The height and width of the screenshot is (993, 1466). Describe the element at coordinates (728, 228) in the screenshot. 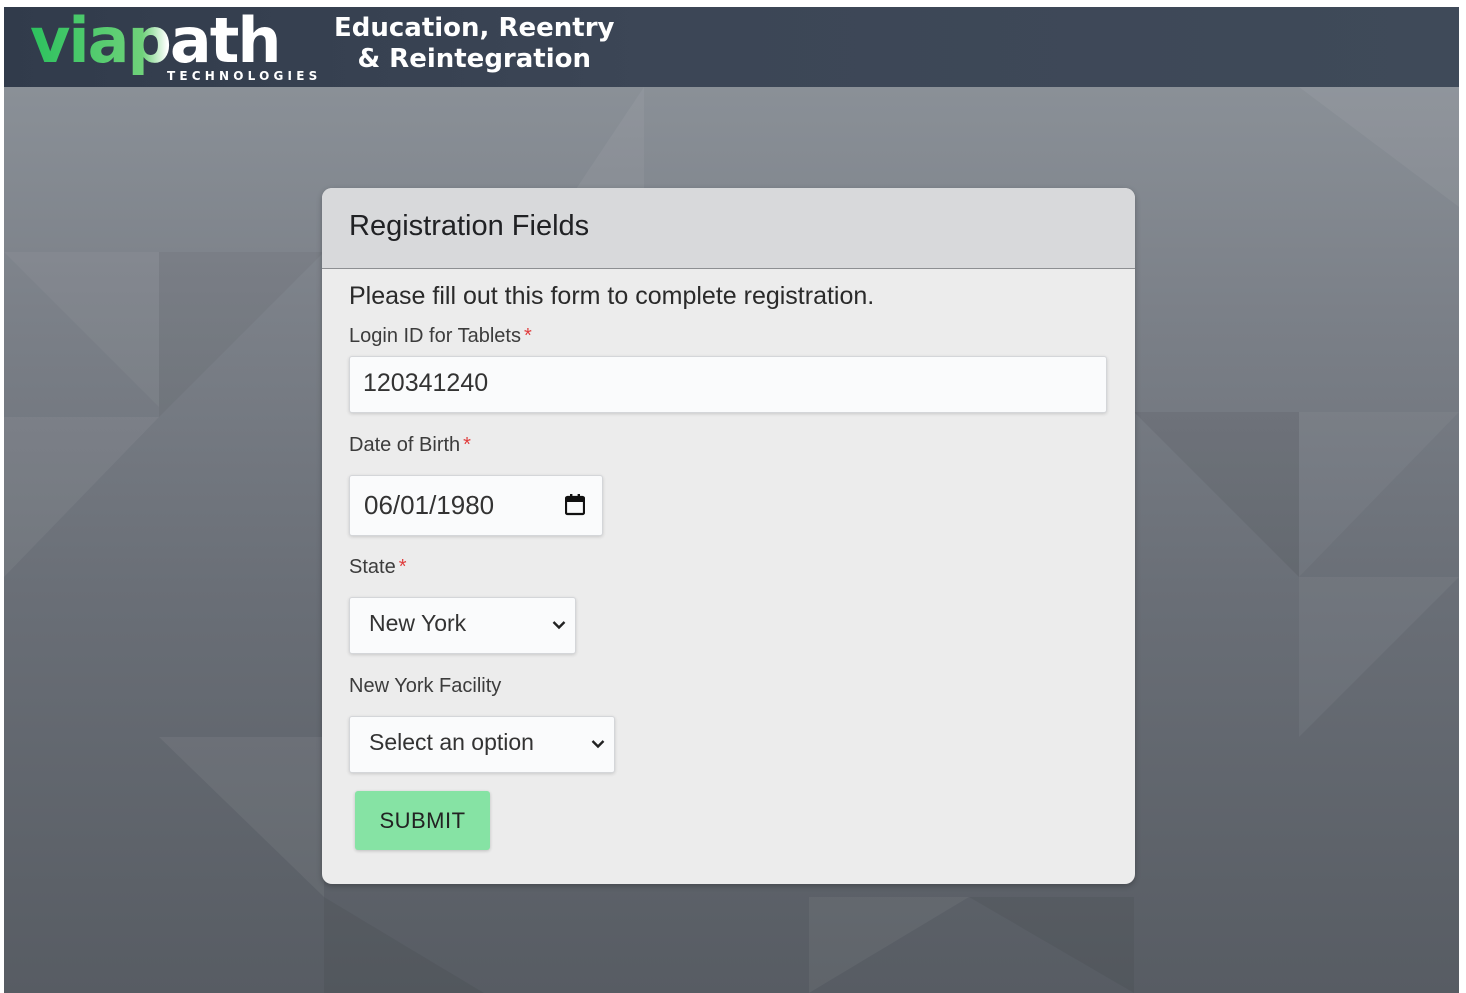

I see `card-header: Registration Fields` at that location.